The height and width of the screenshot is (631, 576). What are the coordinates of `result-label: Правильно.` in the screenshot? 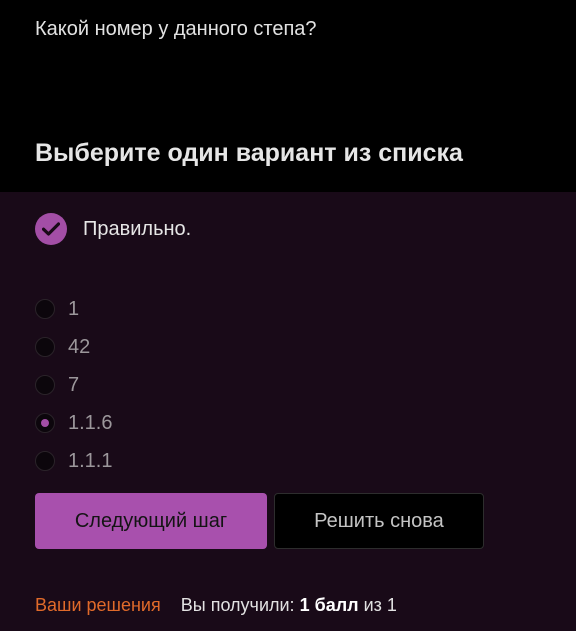 It's located at (137, 228).